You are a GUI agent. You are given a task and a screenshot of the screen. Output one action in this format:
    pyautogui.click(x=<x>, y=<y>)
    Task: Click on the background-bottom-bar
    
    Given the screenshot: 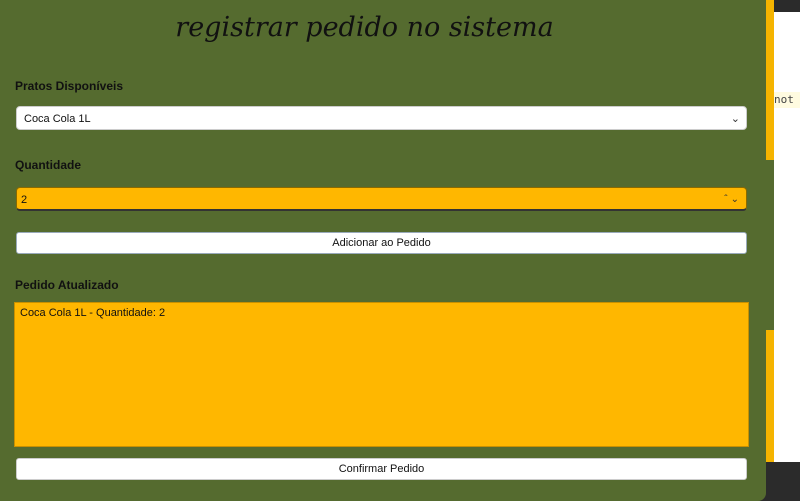 What is the action you would take?
    pyautogui.click(x=780, y=481)
    